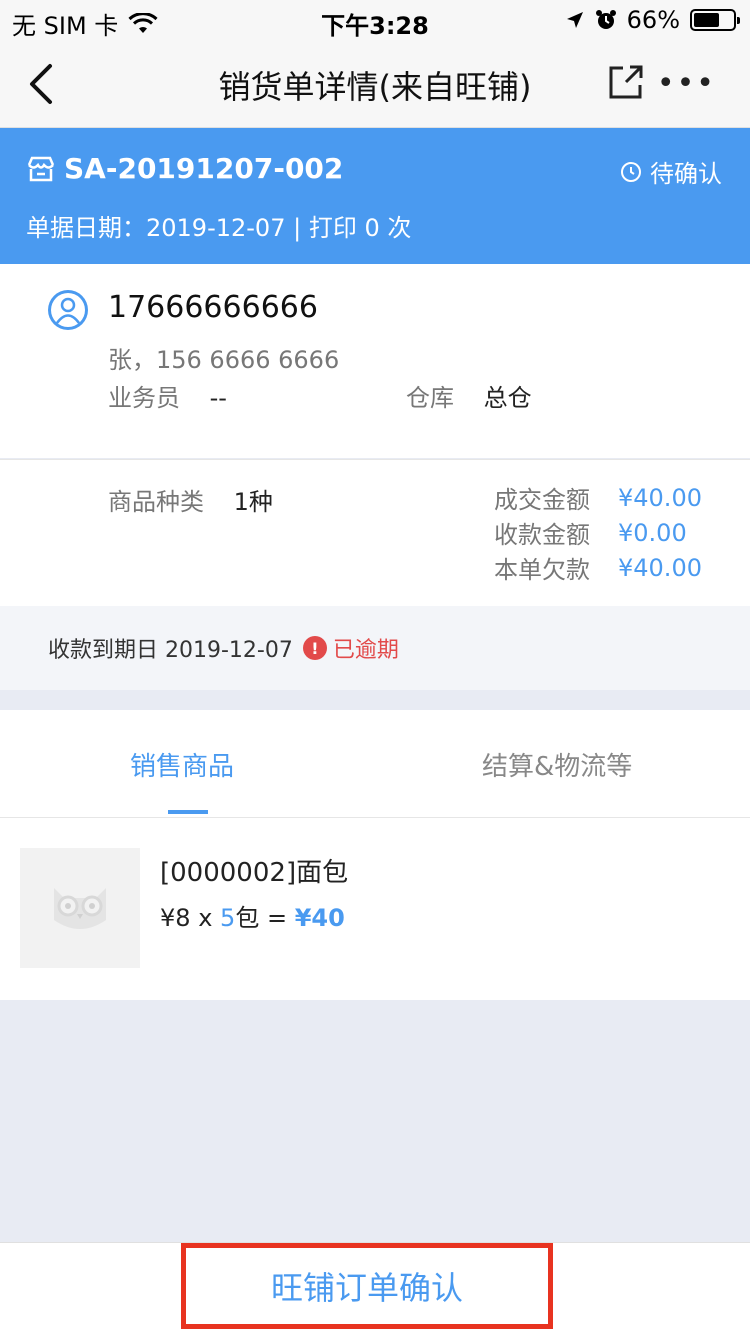 This screenshot has height=1334, width=750. What do you see at coordinates (365, 650) in the screenshot?
I see `overdue-label: 已逾期` at bounding box center [365, 650].